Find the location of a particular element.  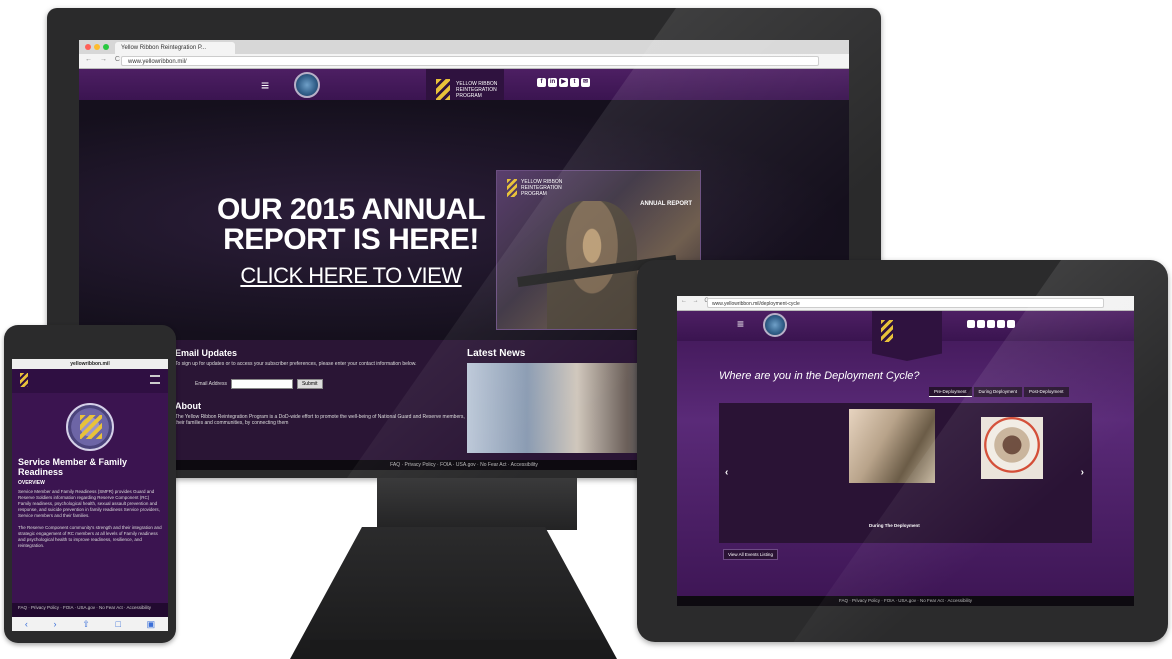

logo-text: YELLOW RIBBON REINTEGRATION PROGRAM is located at coordinates (477, 90).